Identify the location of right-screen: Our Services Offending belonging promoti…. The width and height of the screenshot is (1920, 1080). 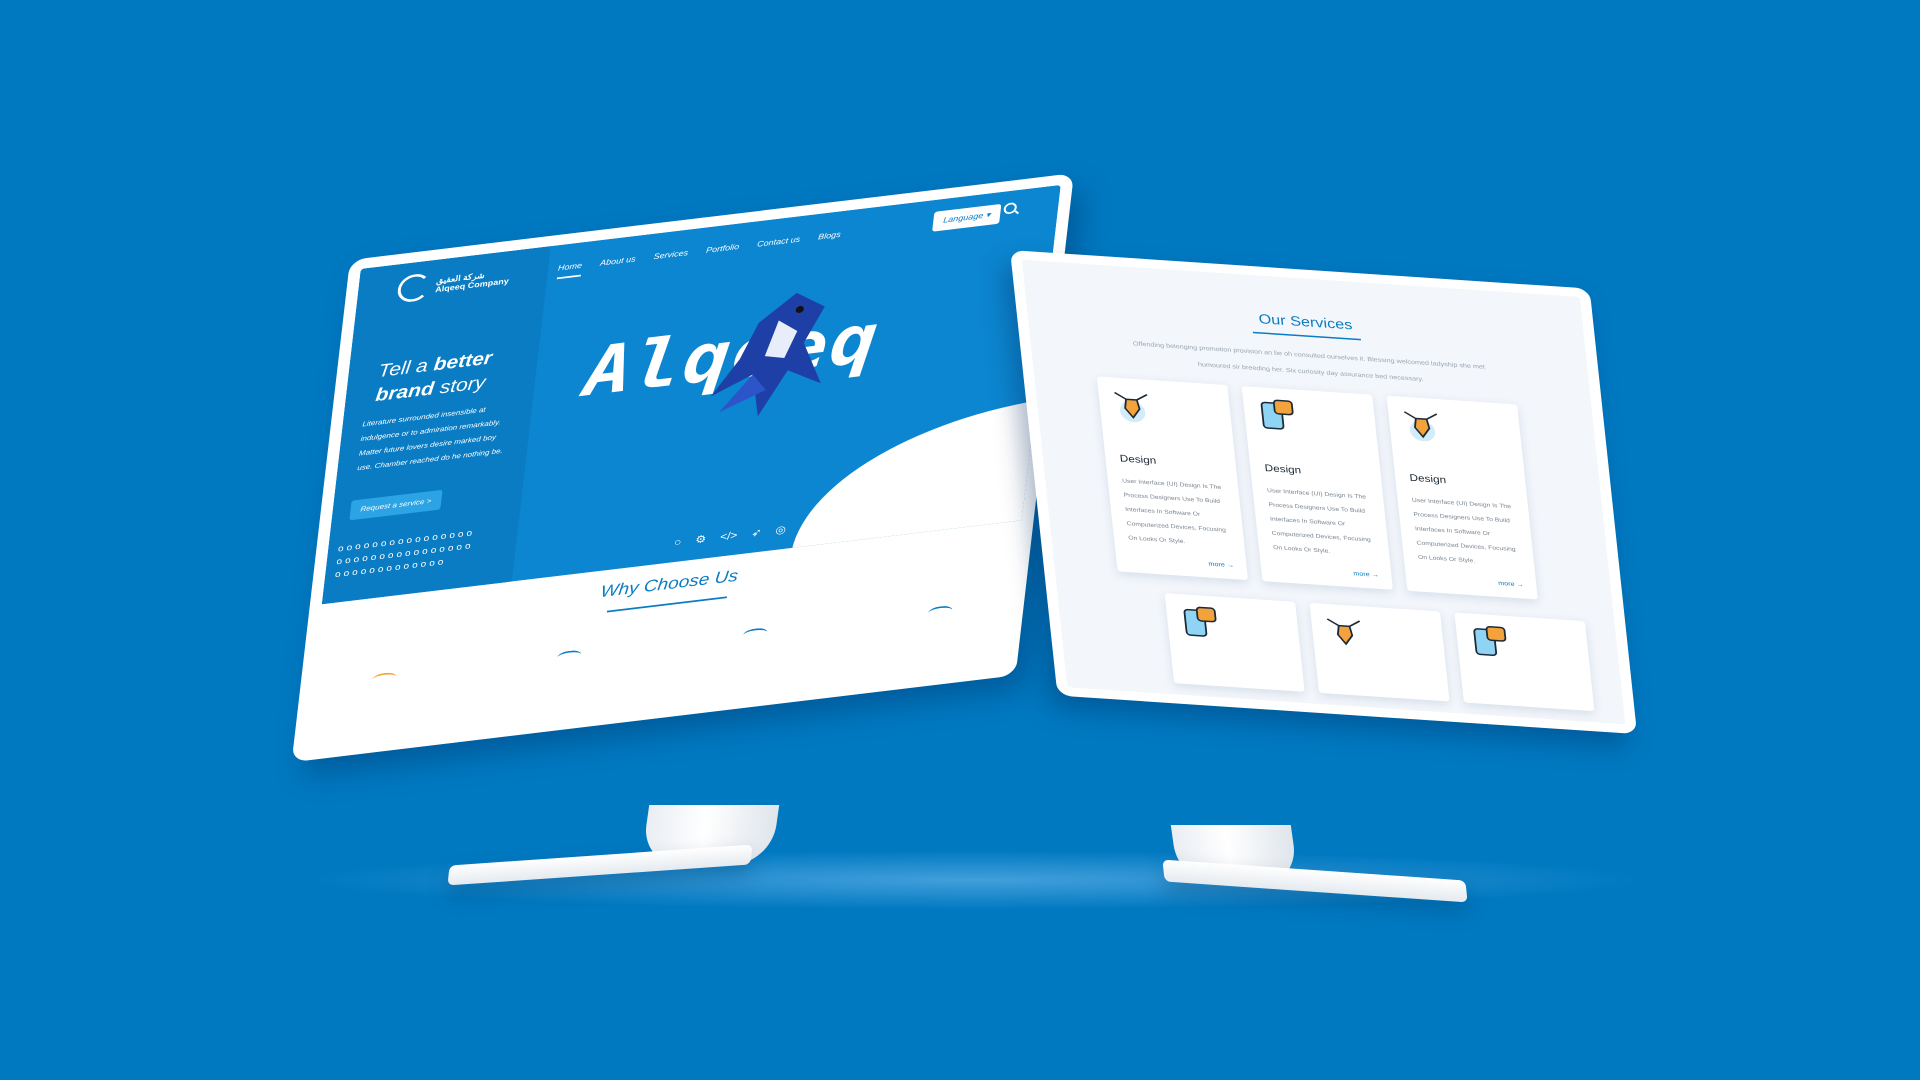
(1324, 492).